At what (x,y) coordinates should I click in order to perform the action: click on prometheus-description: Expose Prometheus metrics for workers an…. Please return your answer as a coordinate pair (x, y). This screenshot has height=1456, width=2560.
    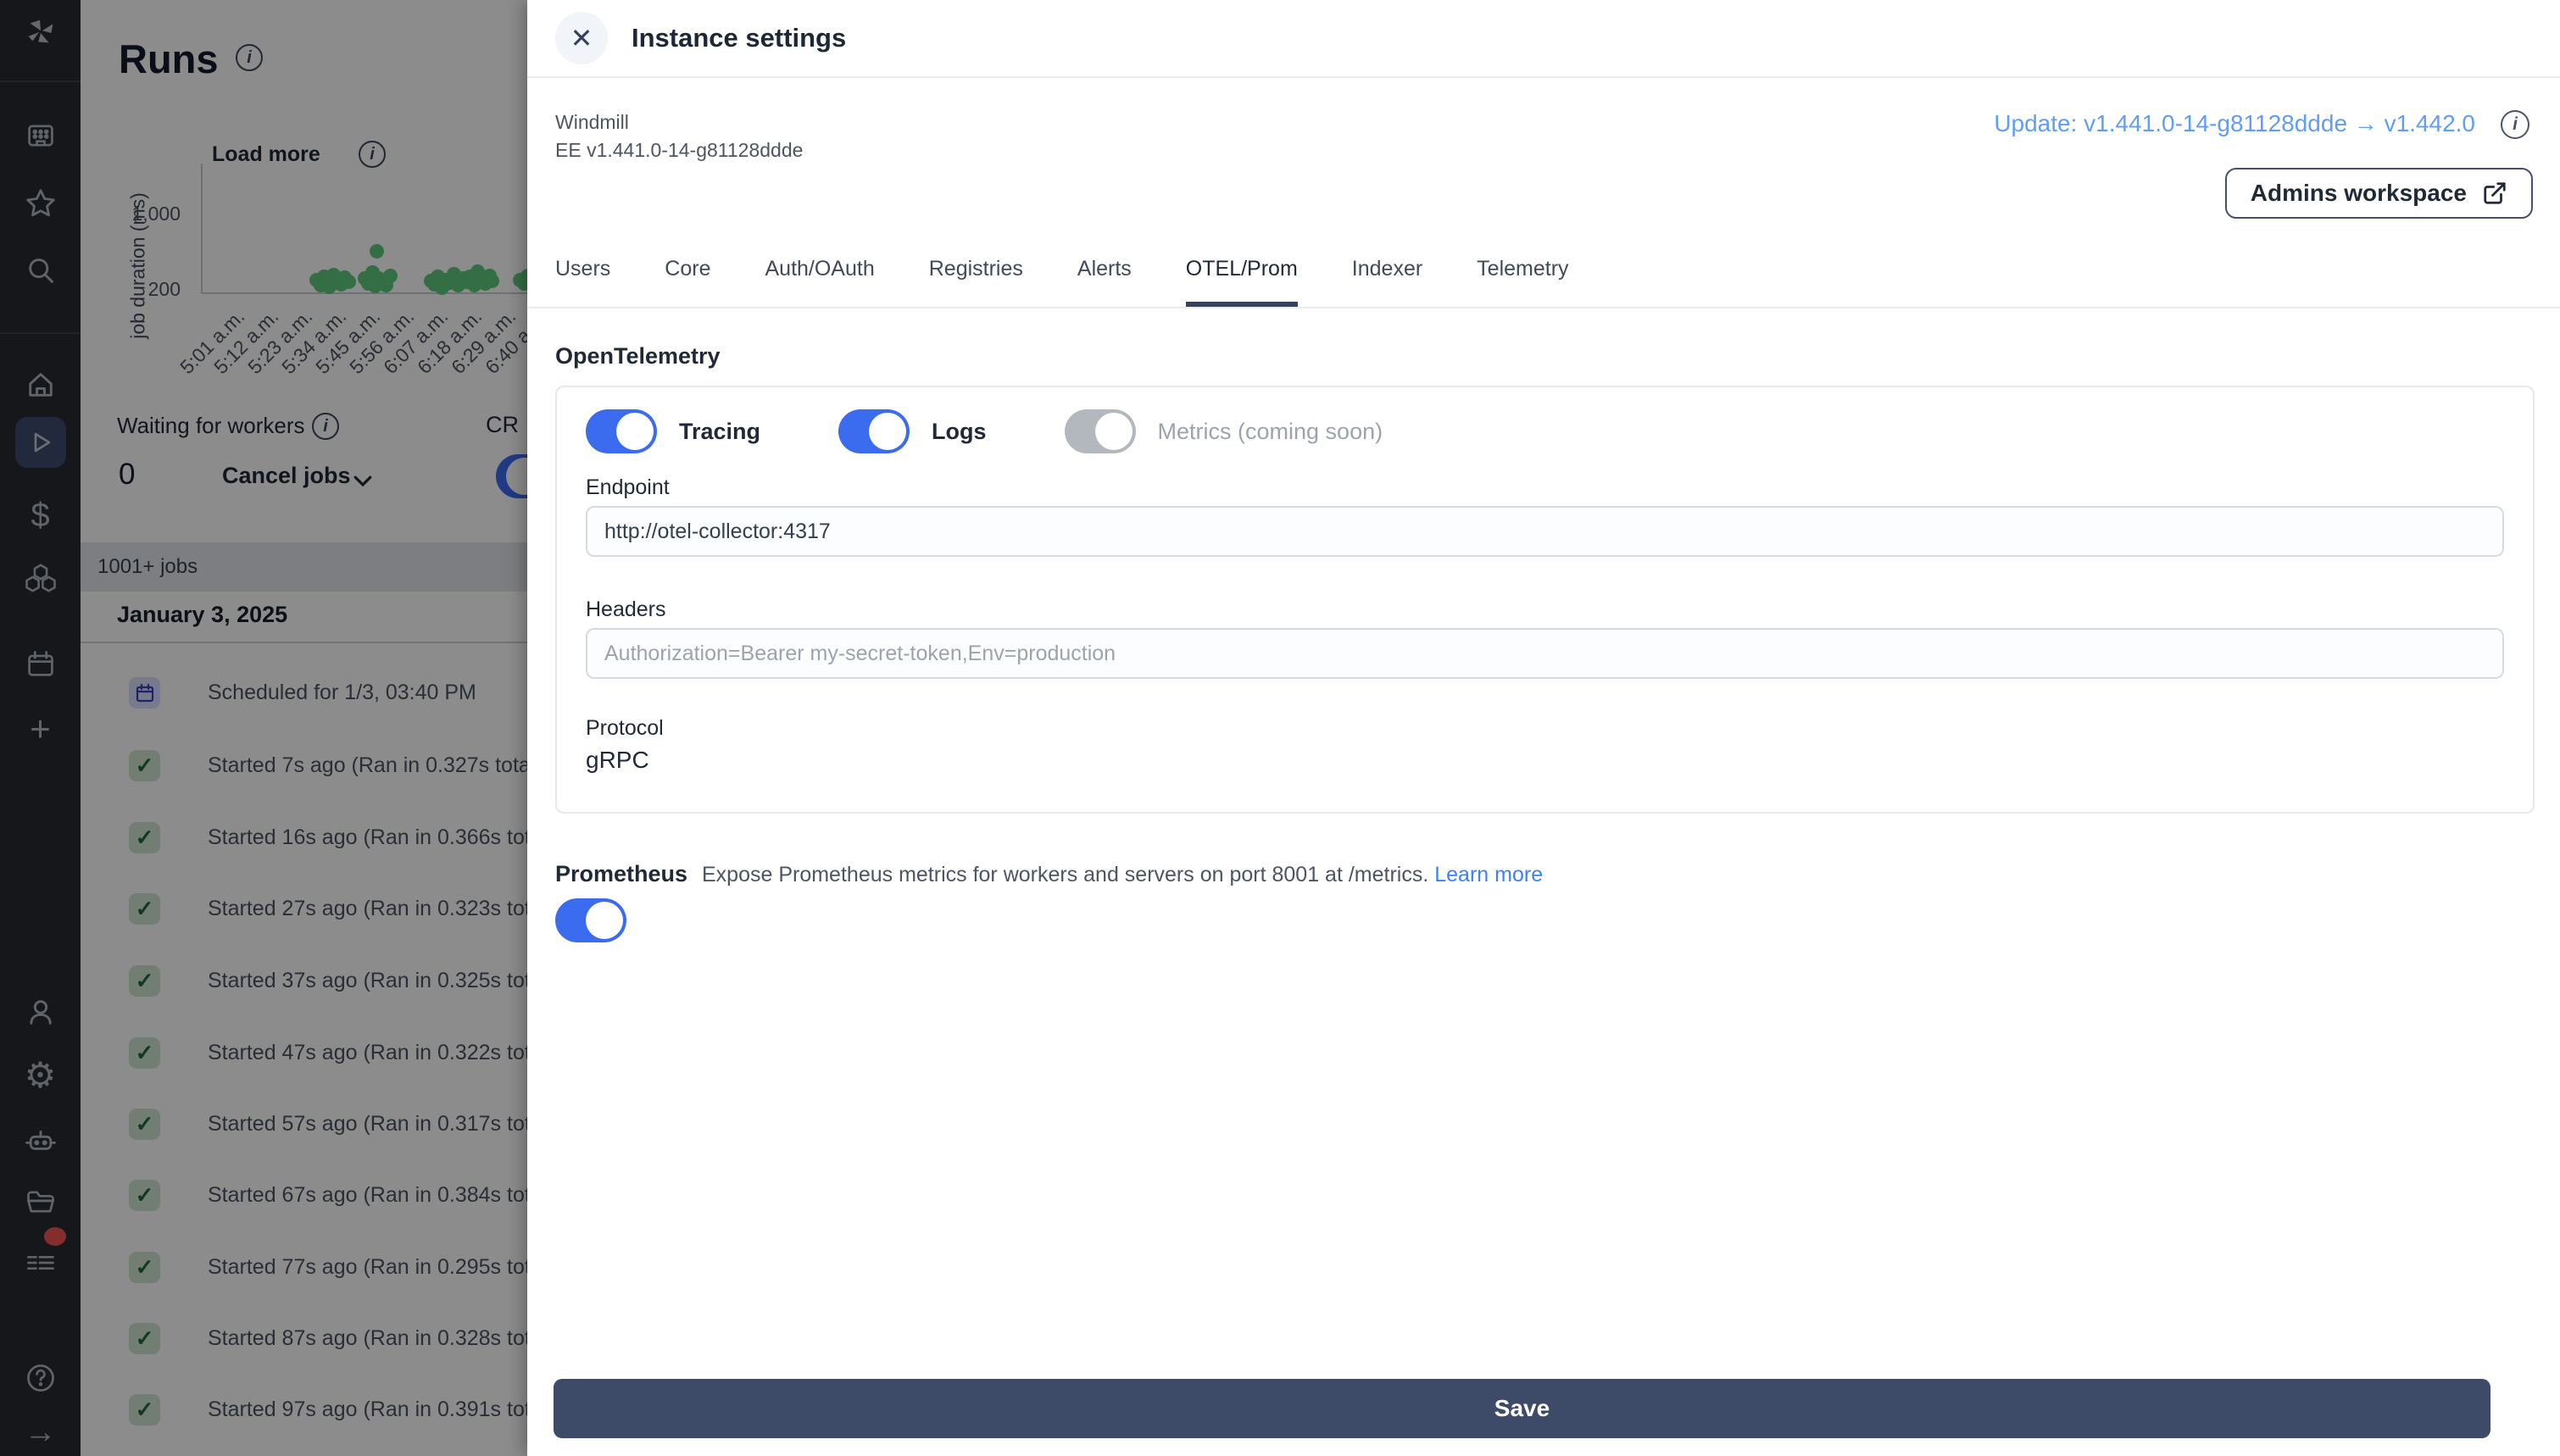
    Looking at the image, I should click on (1065, 874).